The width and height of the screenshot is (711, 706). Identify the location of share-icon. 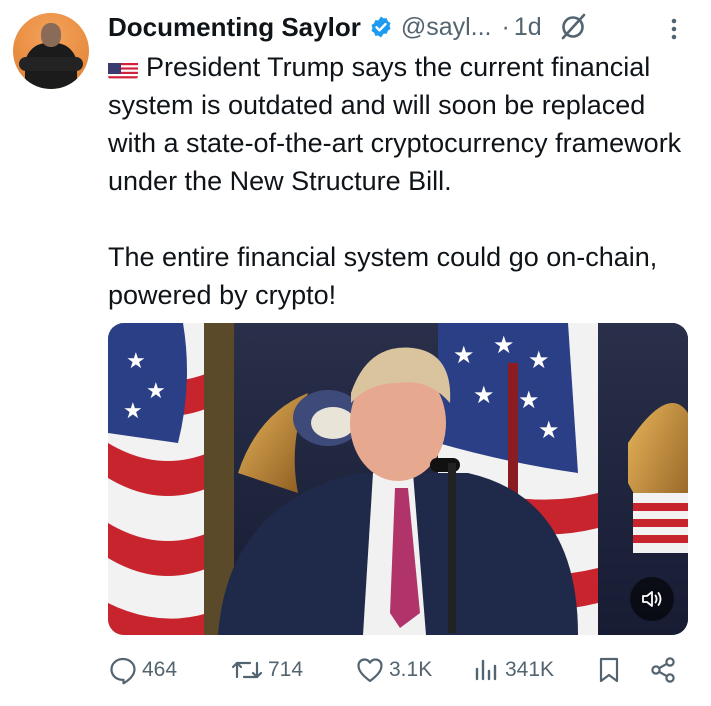
(663, 670).